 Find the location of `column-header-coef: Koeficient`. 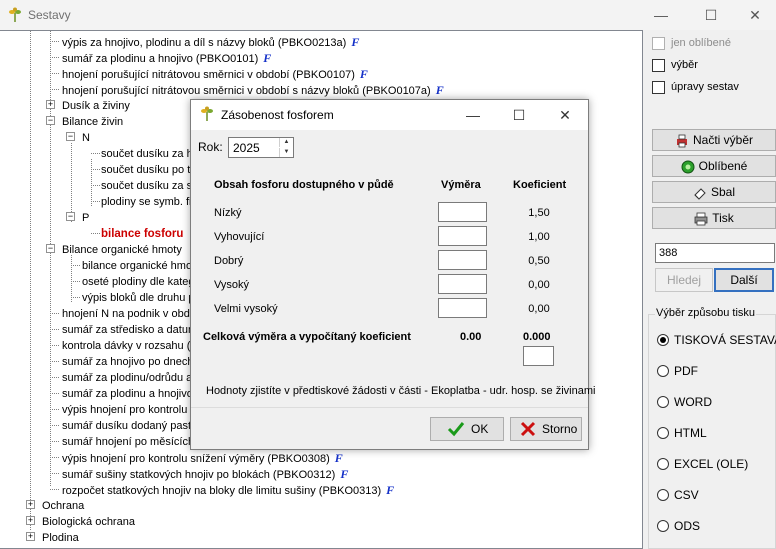

column-header-coef: Koeficient is located at coordinates (540, 185).